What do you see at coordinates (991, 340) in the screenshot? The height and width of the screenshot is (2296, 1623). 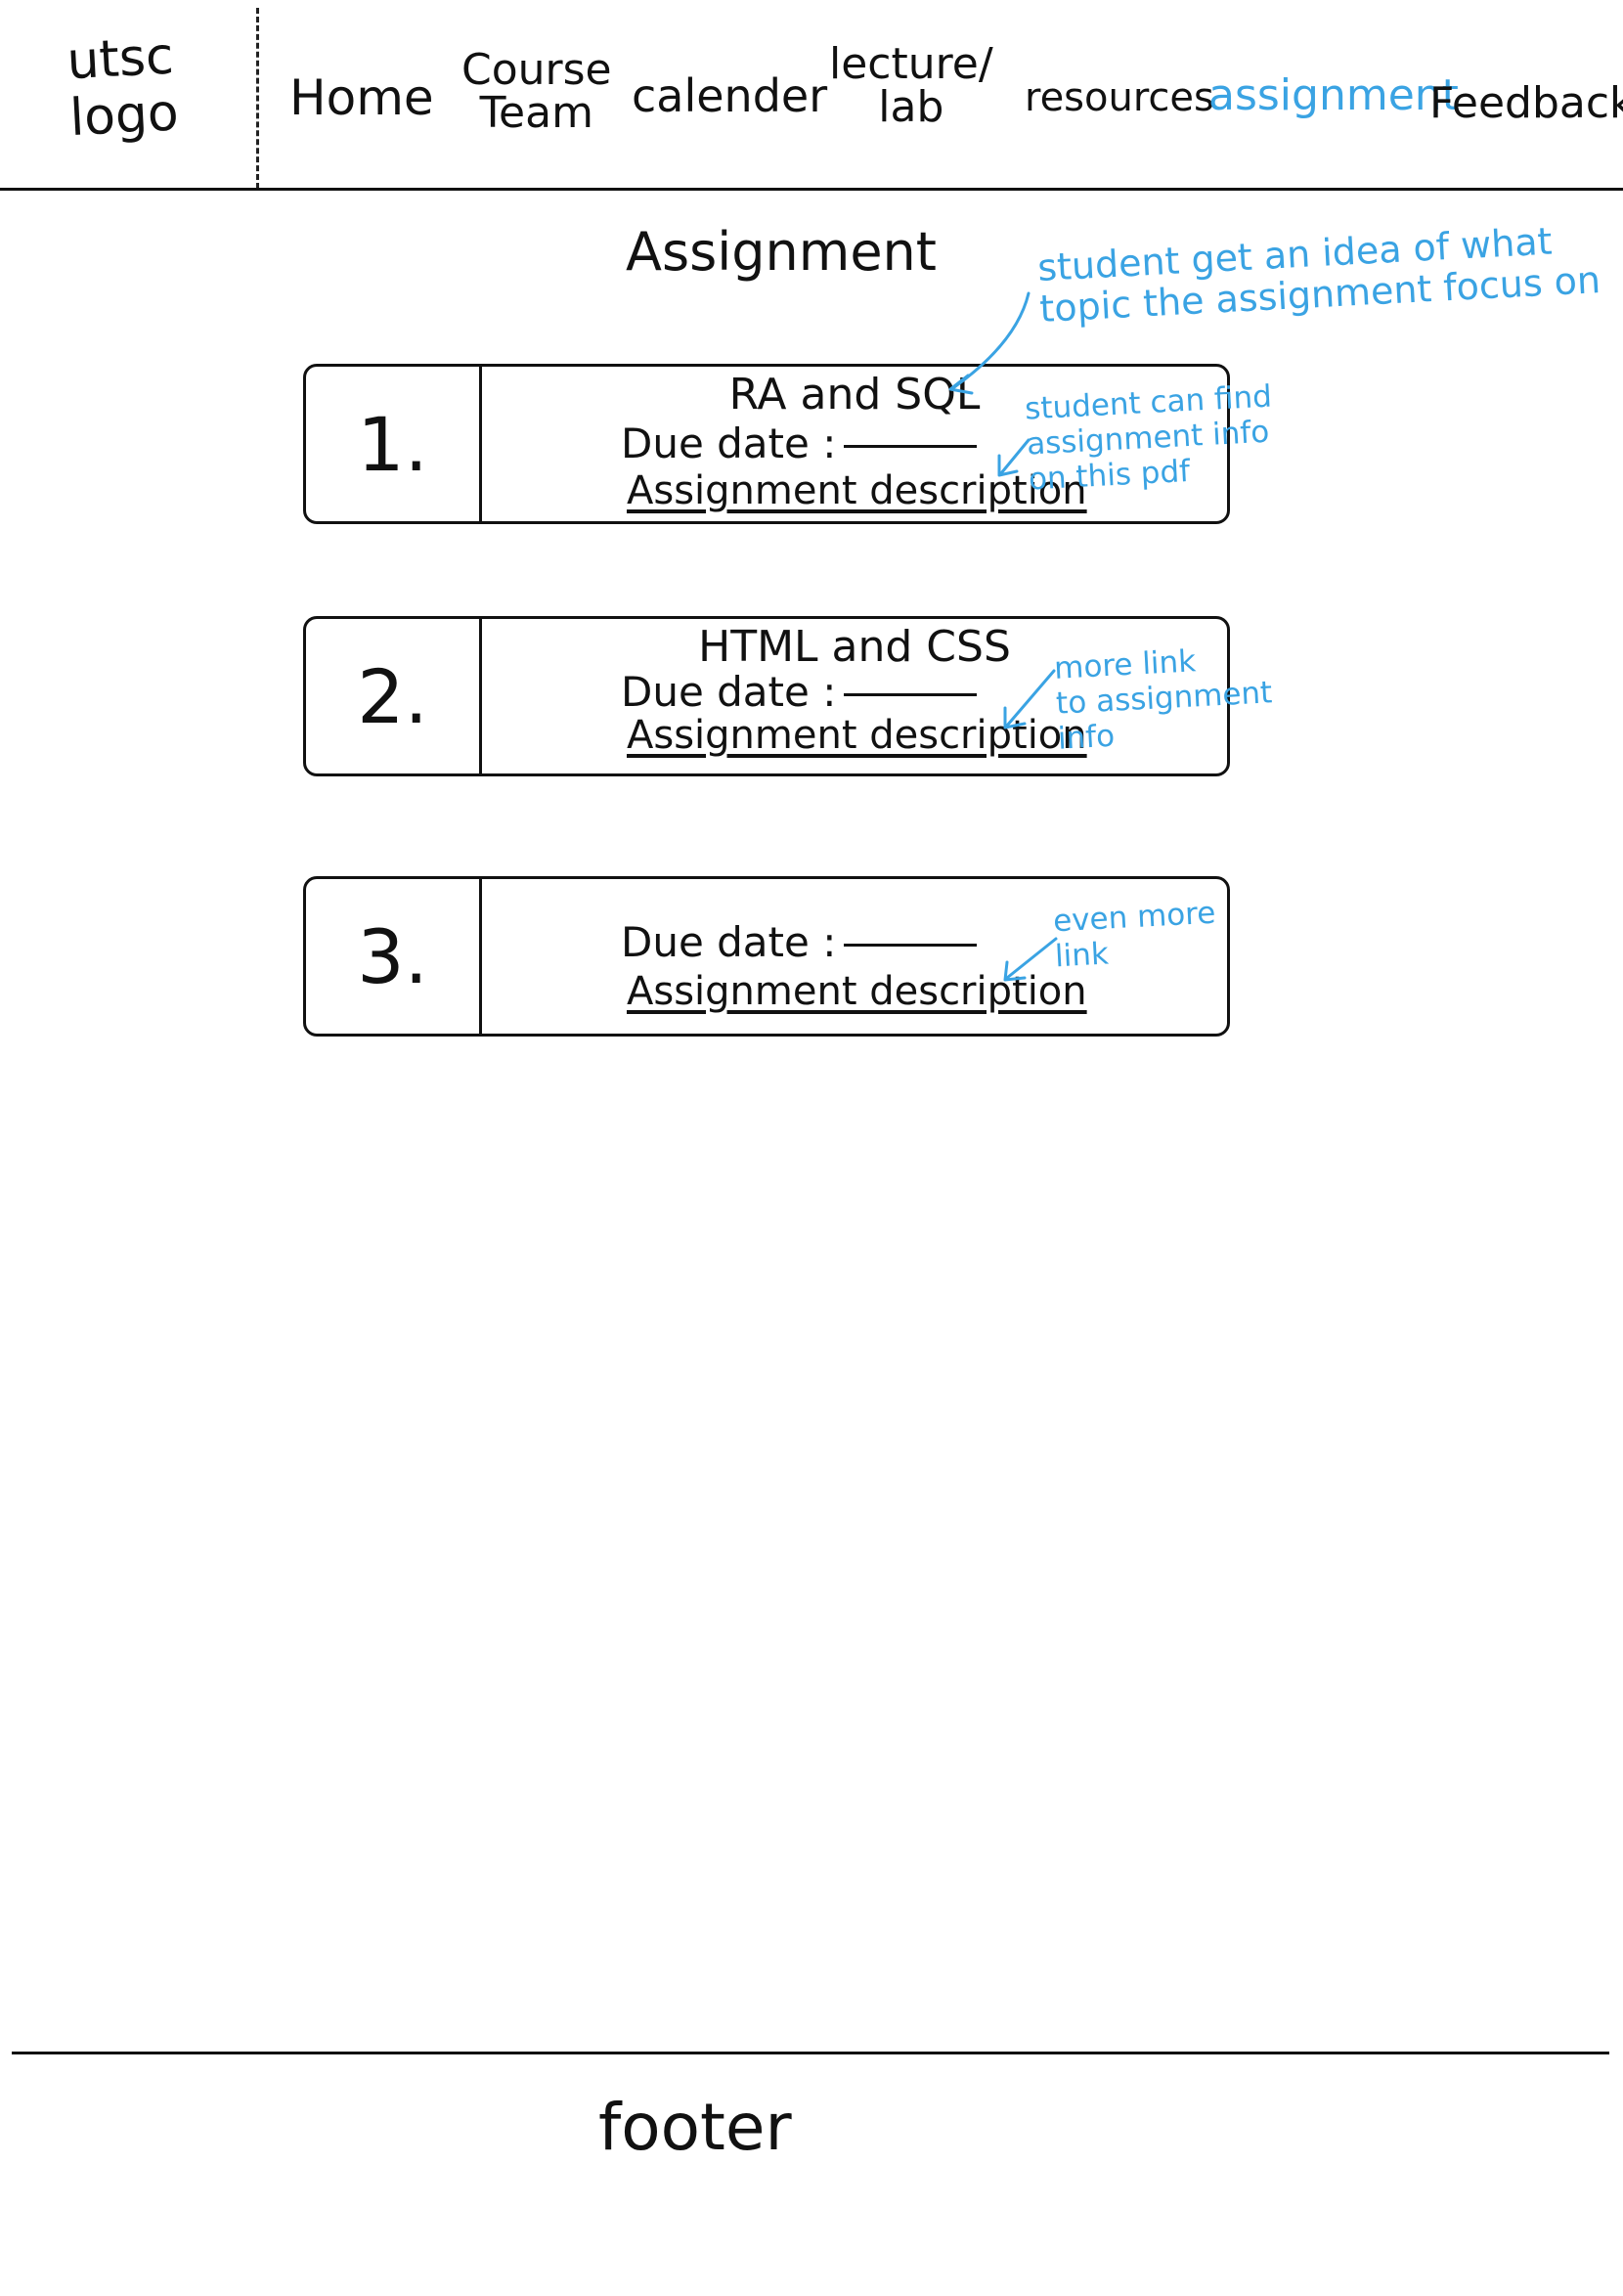 I see `arrow-to-topic` at bounding box center [991, 340].